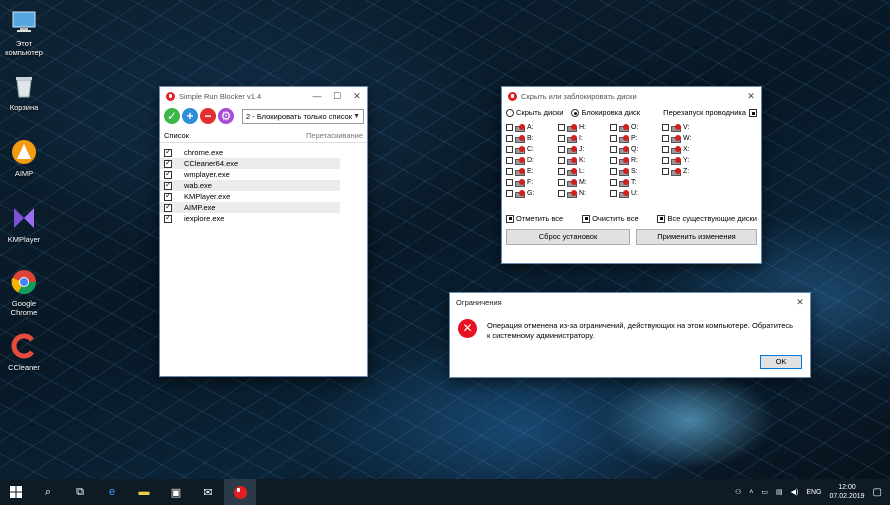 The height and width of the screenshot is (505, 890). Describe the element at coordinates (48, 492) in the screenshot. I see `search-icon: ⌕` at that location.